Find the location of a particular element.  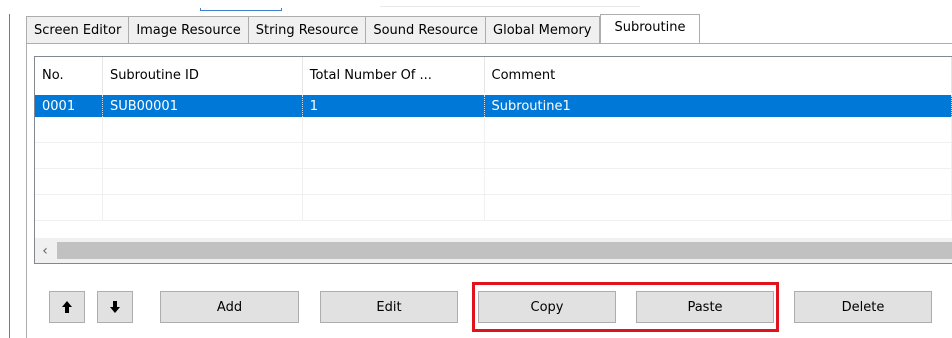

delete-button: Delete is located at coordinates (863, 307).